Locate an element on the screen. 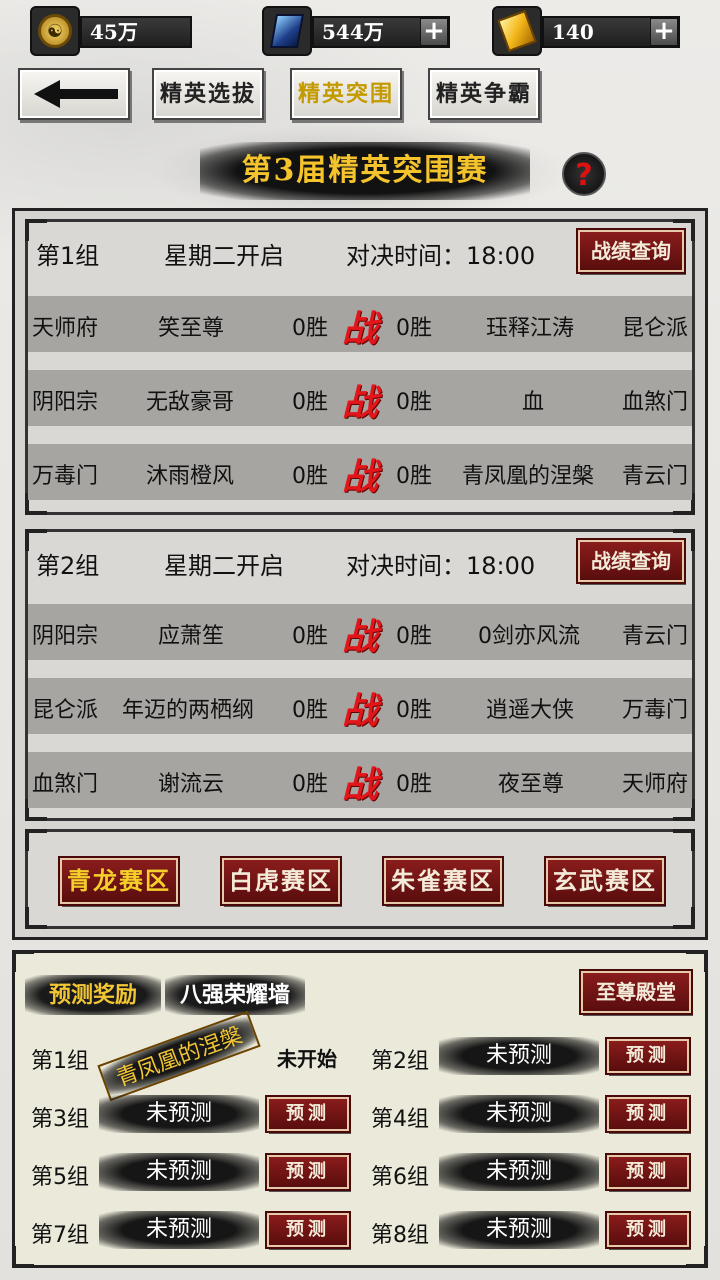 The width and height of the screenshot is (720, 1280). right-sect: 万毒门 is located at coordinates (655, 710).